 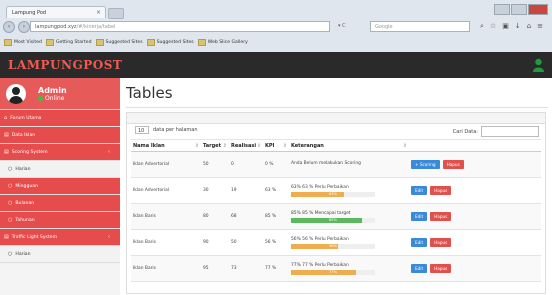 I want to click on bookmark-item: Most Visited, so click(x=23, y=42).